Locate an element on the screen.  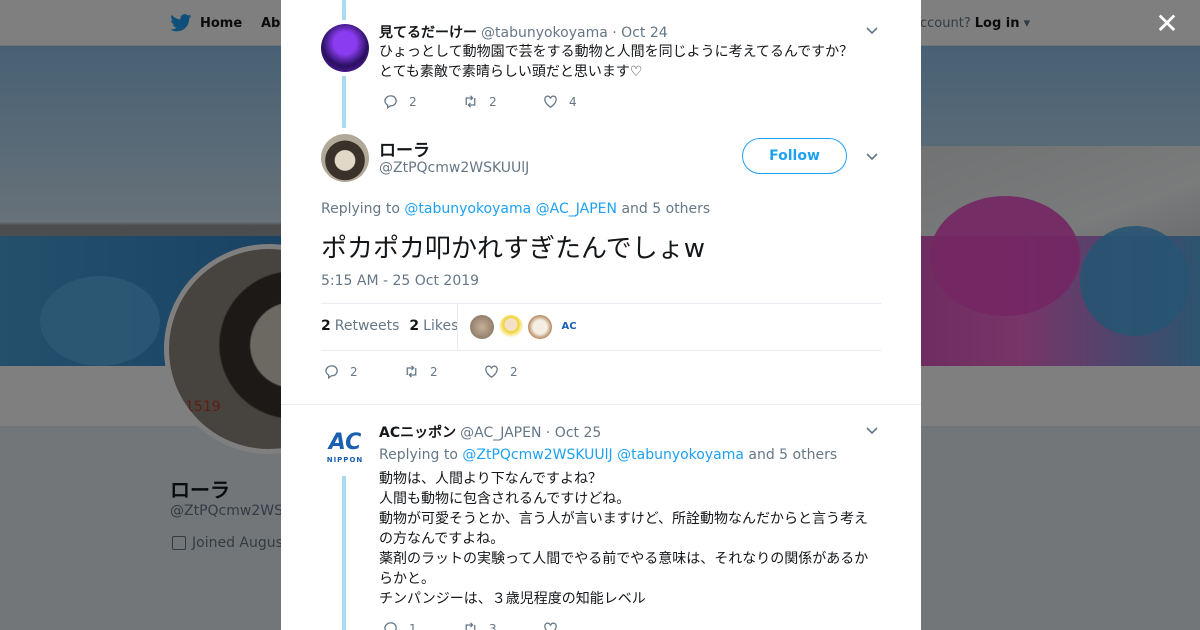
like-button: 4 is located at coordinates (582, 101).